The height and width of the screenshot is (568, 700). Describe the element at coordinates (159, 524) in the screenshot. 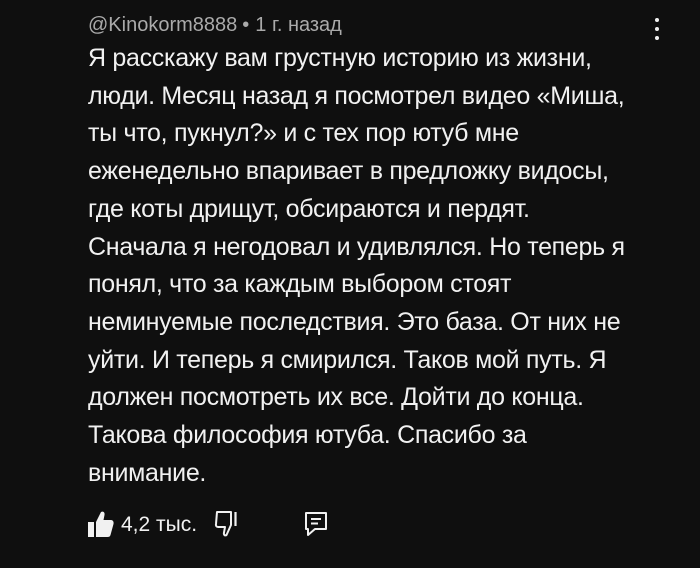

I see `like-count: 4,2 тыс.` at that location.